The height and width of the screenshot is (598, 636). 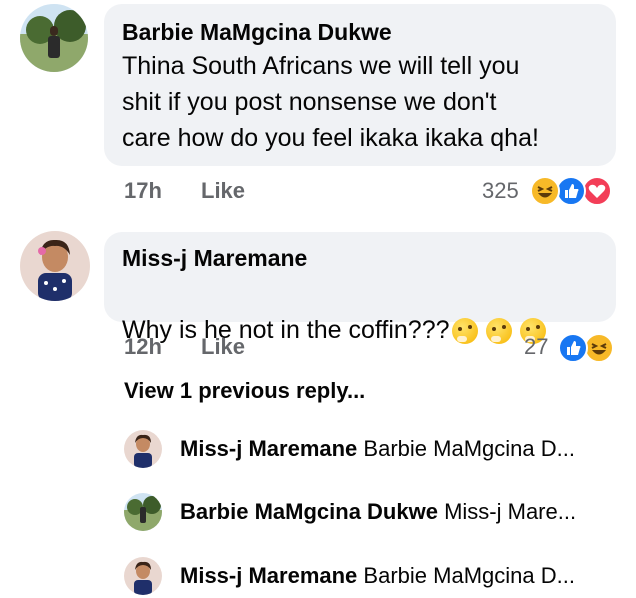 What do you see at coordinates (143, 347) in the screenshot?
I see `comment-timestamp: 12h` at bounding box center [143, 347].